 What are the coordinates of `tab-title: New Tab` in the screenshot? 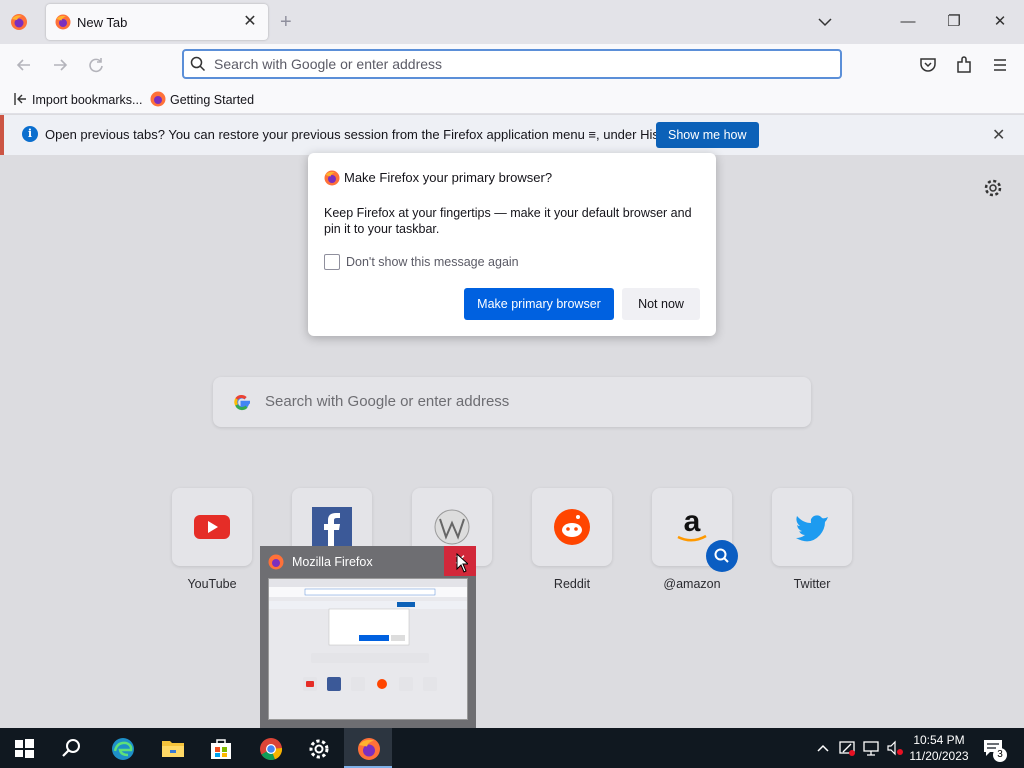 It's located at (102, 22).